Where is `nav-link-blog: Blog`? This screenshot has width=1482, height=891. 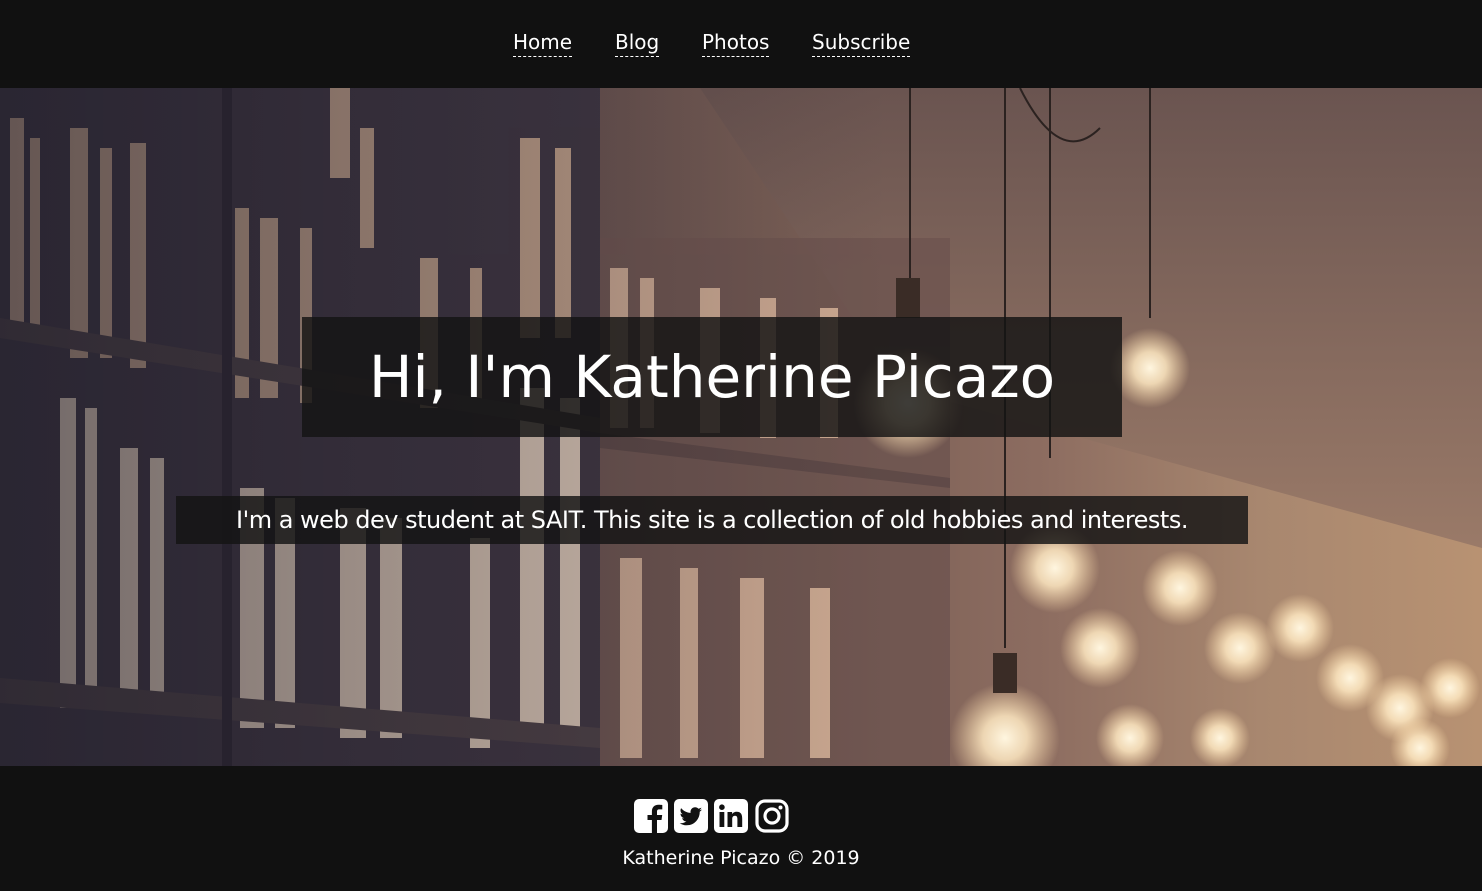 nav-link-blog: Blog is located at coordinates (637, 43).